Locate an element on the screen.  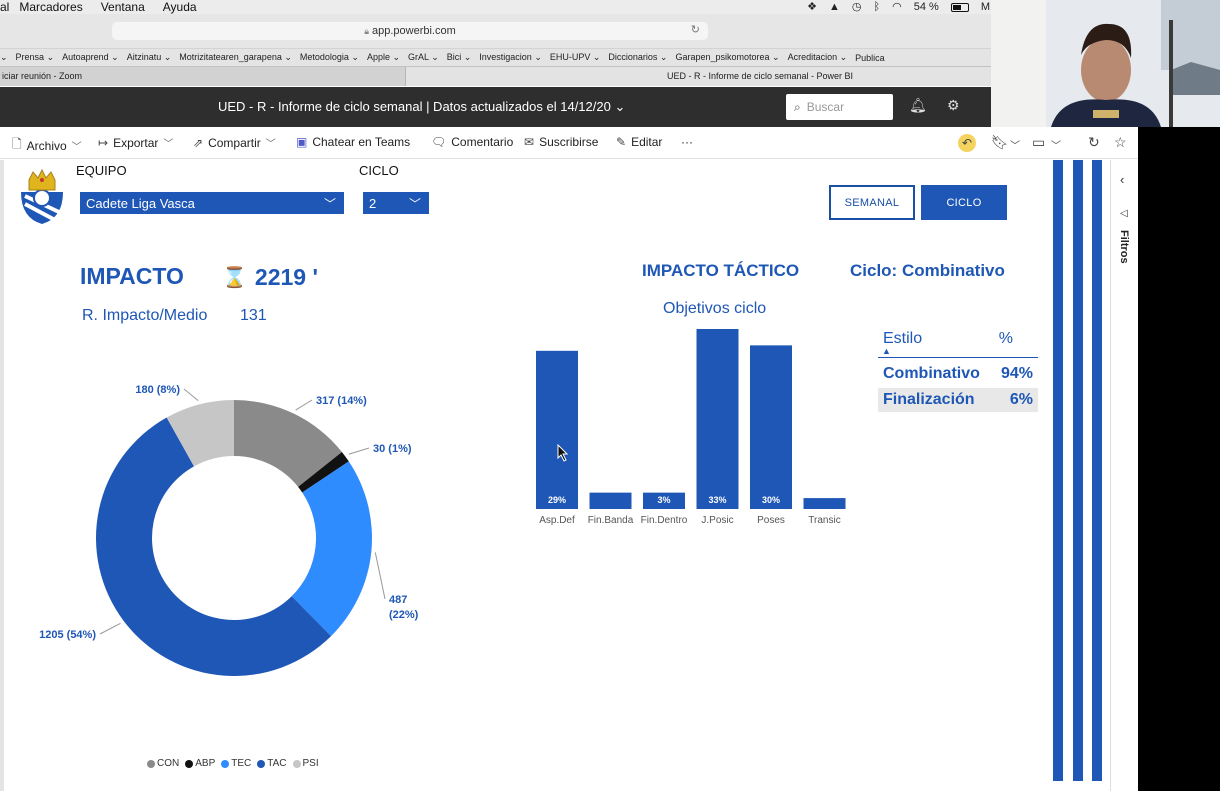
ciclo-dropdown: 2 ﹀ is located at coordinates (396, 203).